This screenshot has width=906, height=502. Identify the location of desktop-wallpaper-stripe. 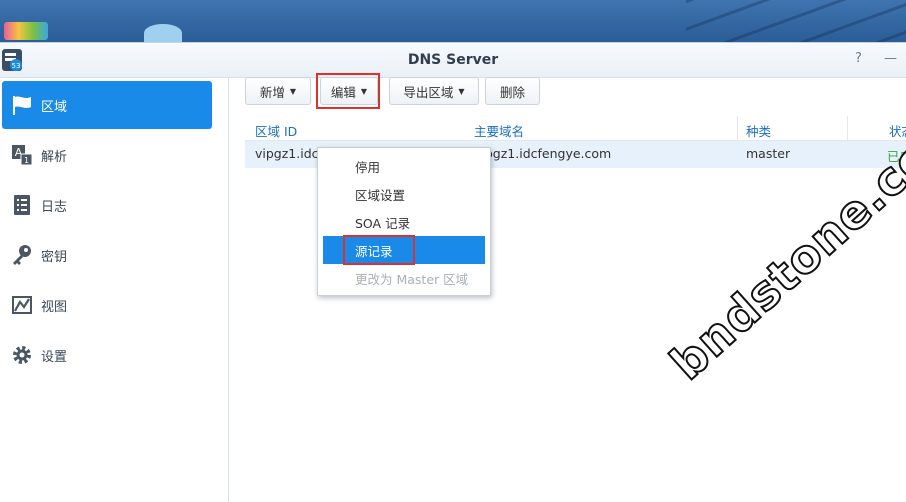
(796, 21).